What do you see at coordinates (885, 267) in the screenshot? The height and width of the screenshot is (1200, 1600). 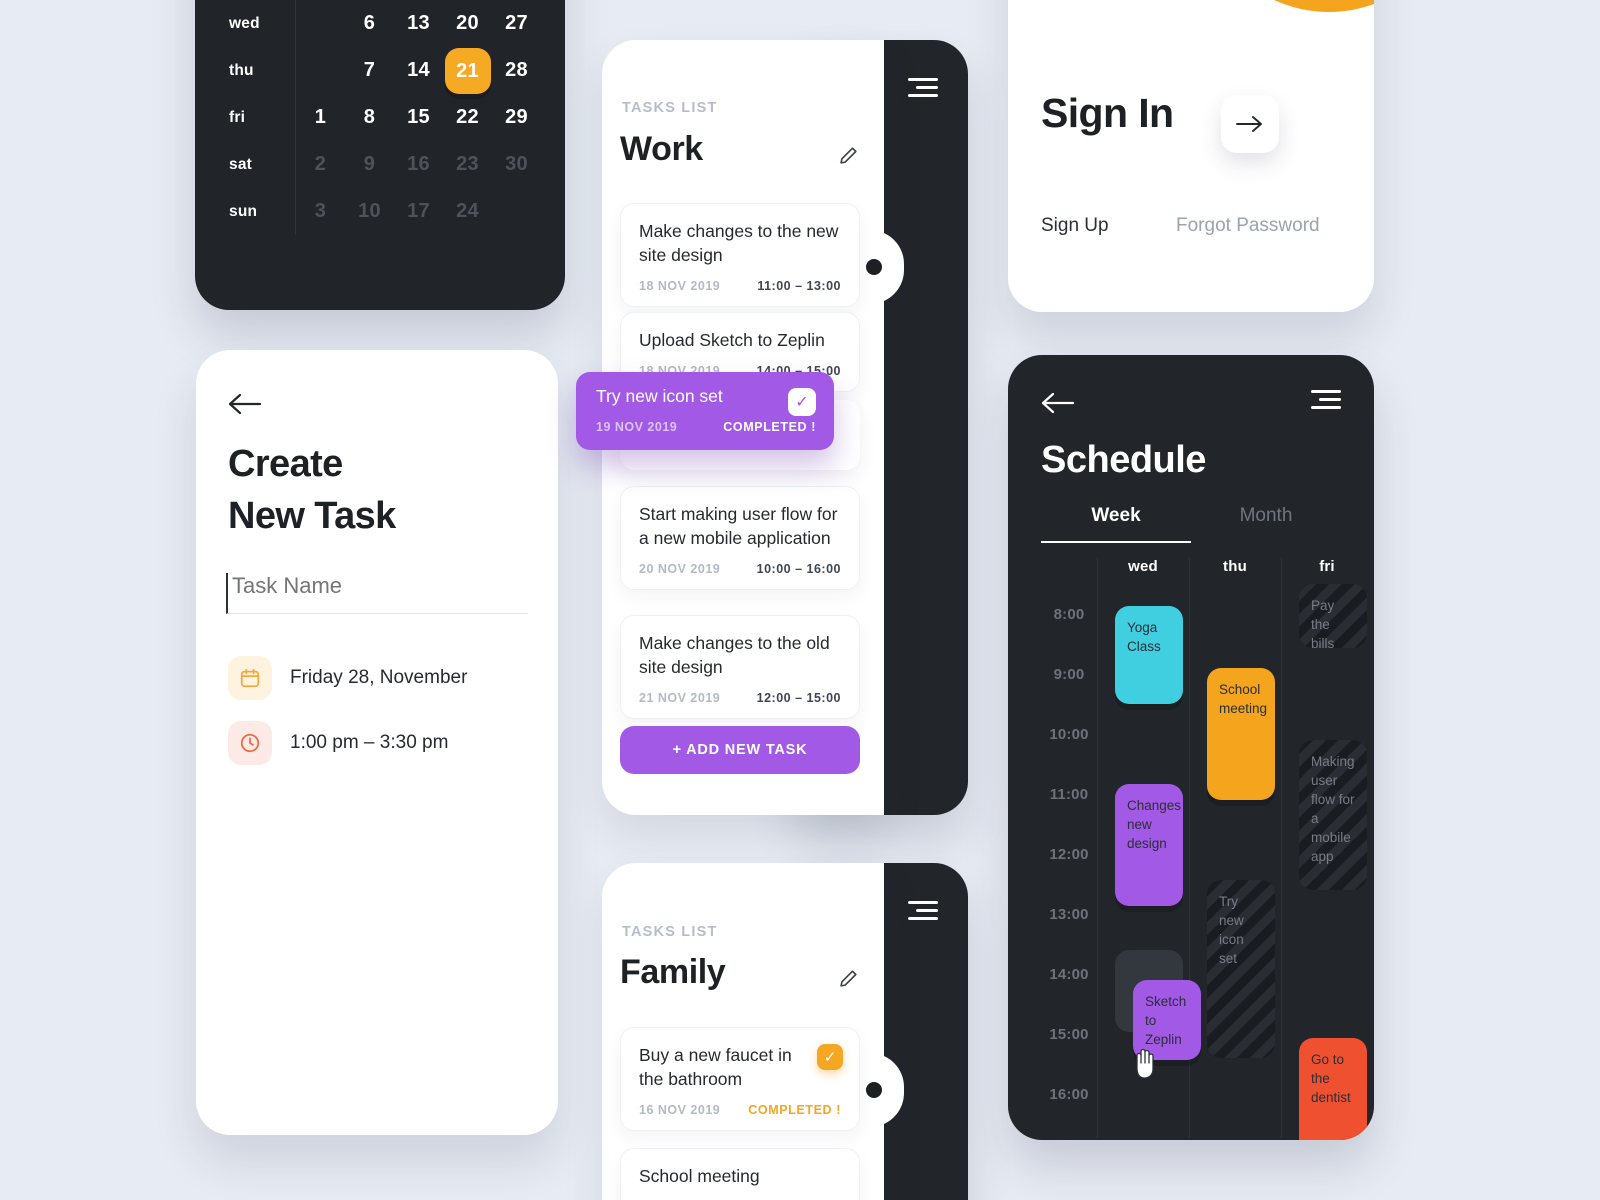 I see `panel-notch` at bounding box center [885, 267].